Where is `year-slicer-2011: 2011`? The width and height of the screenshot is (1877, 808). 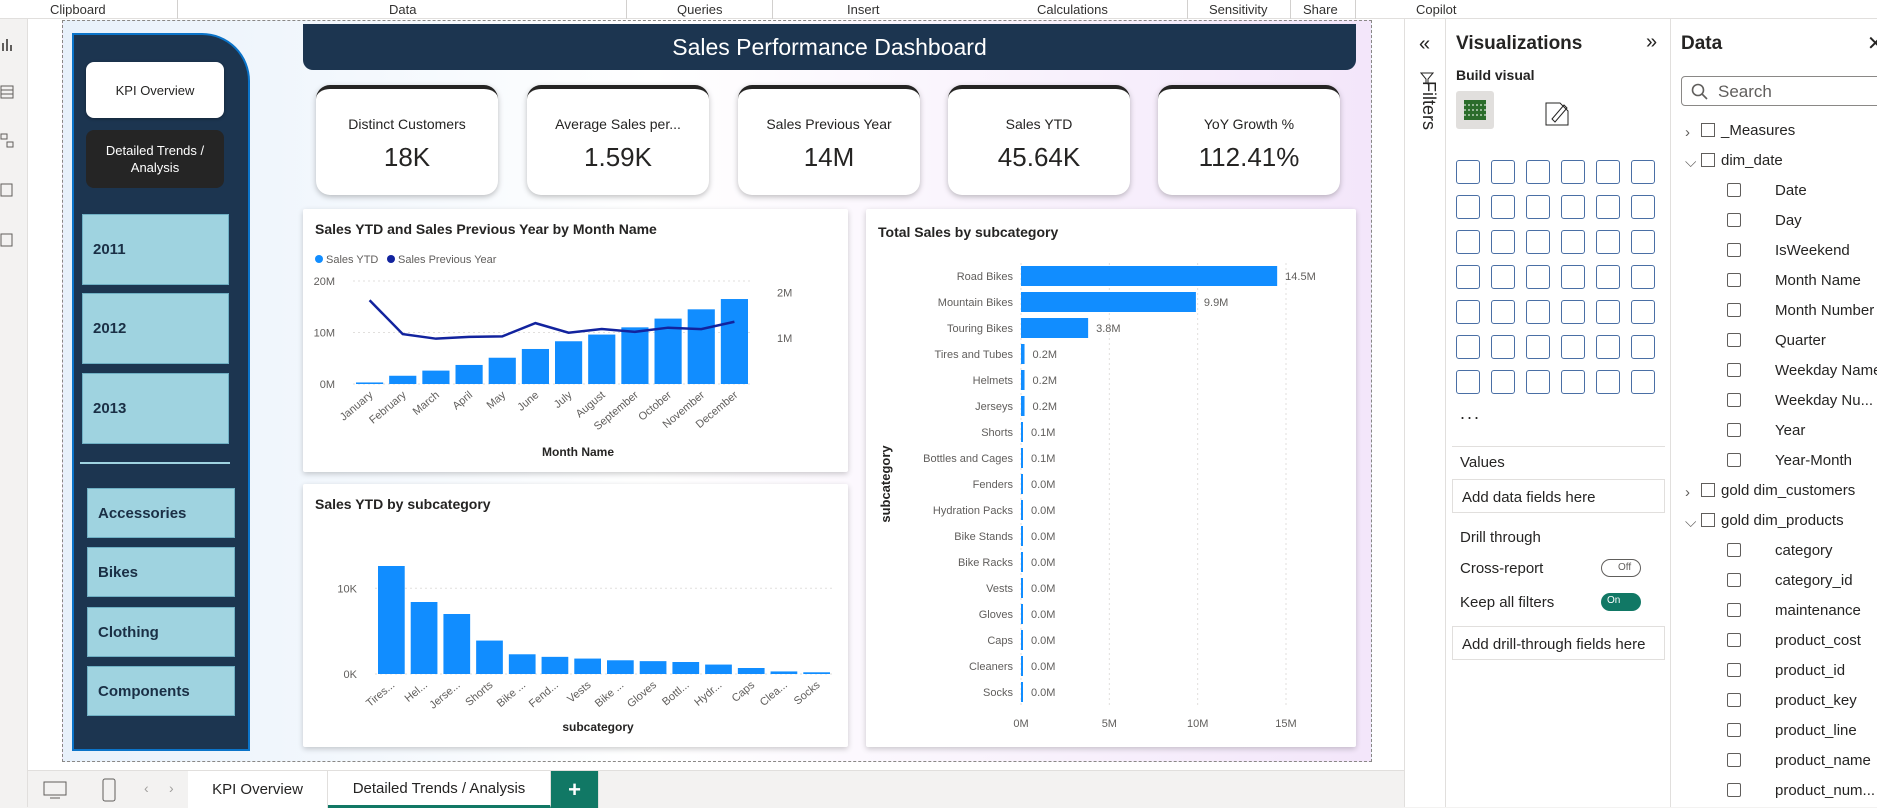 year-slicer-2011: 2011 is located at coordinates (155, 249).